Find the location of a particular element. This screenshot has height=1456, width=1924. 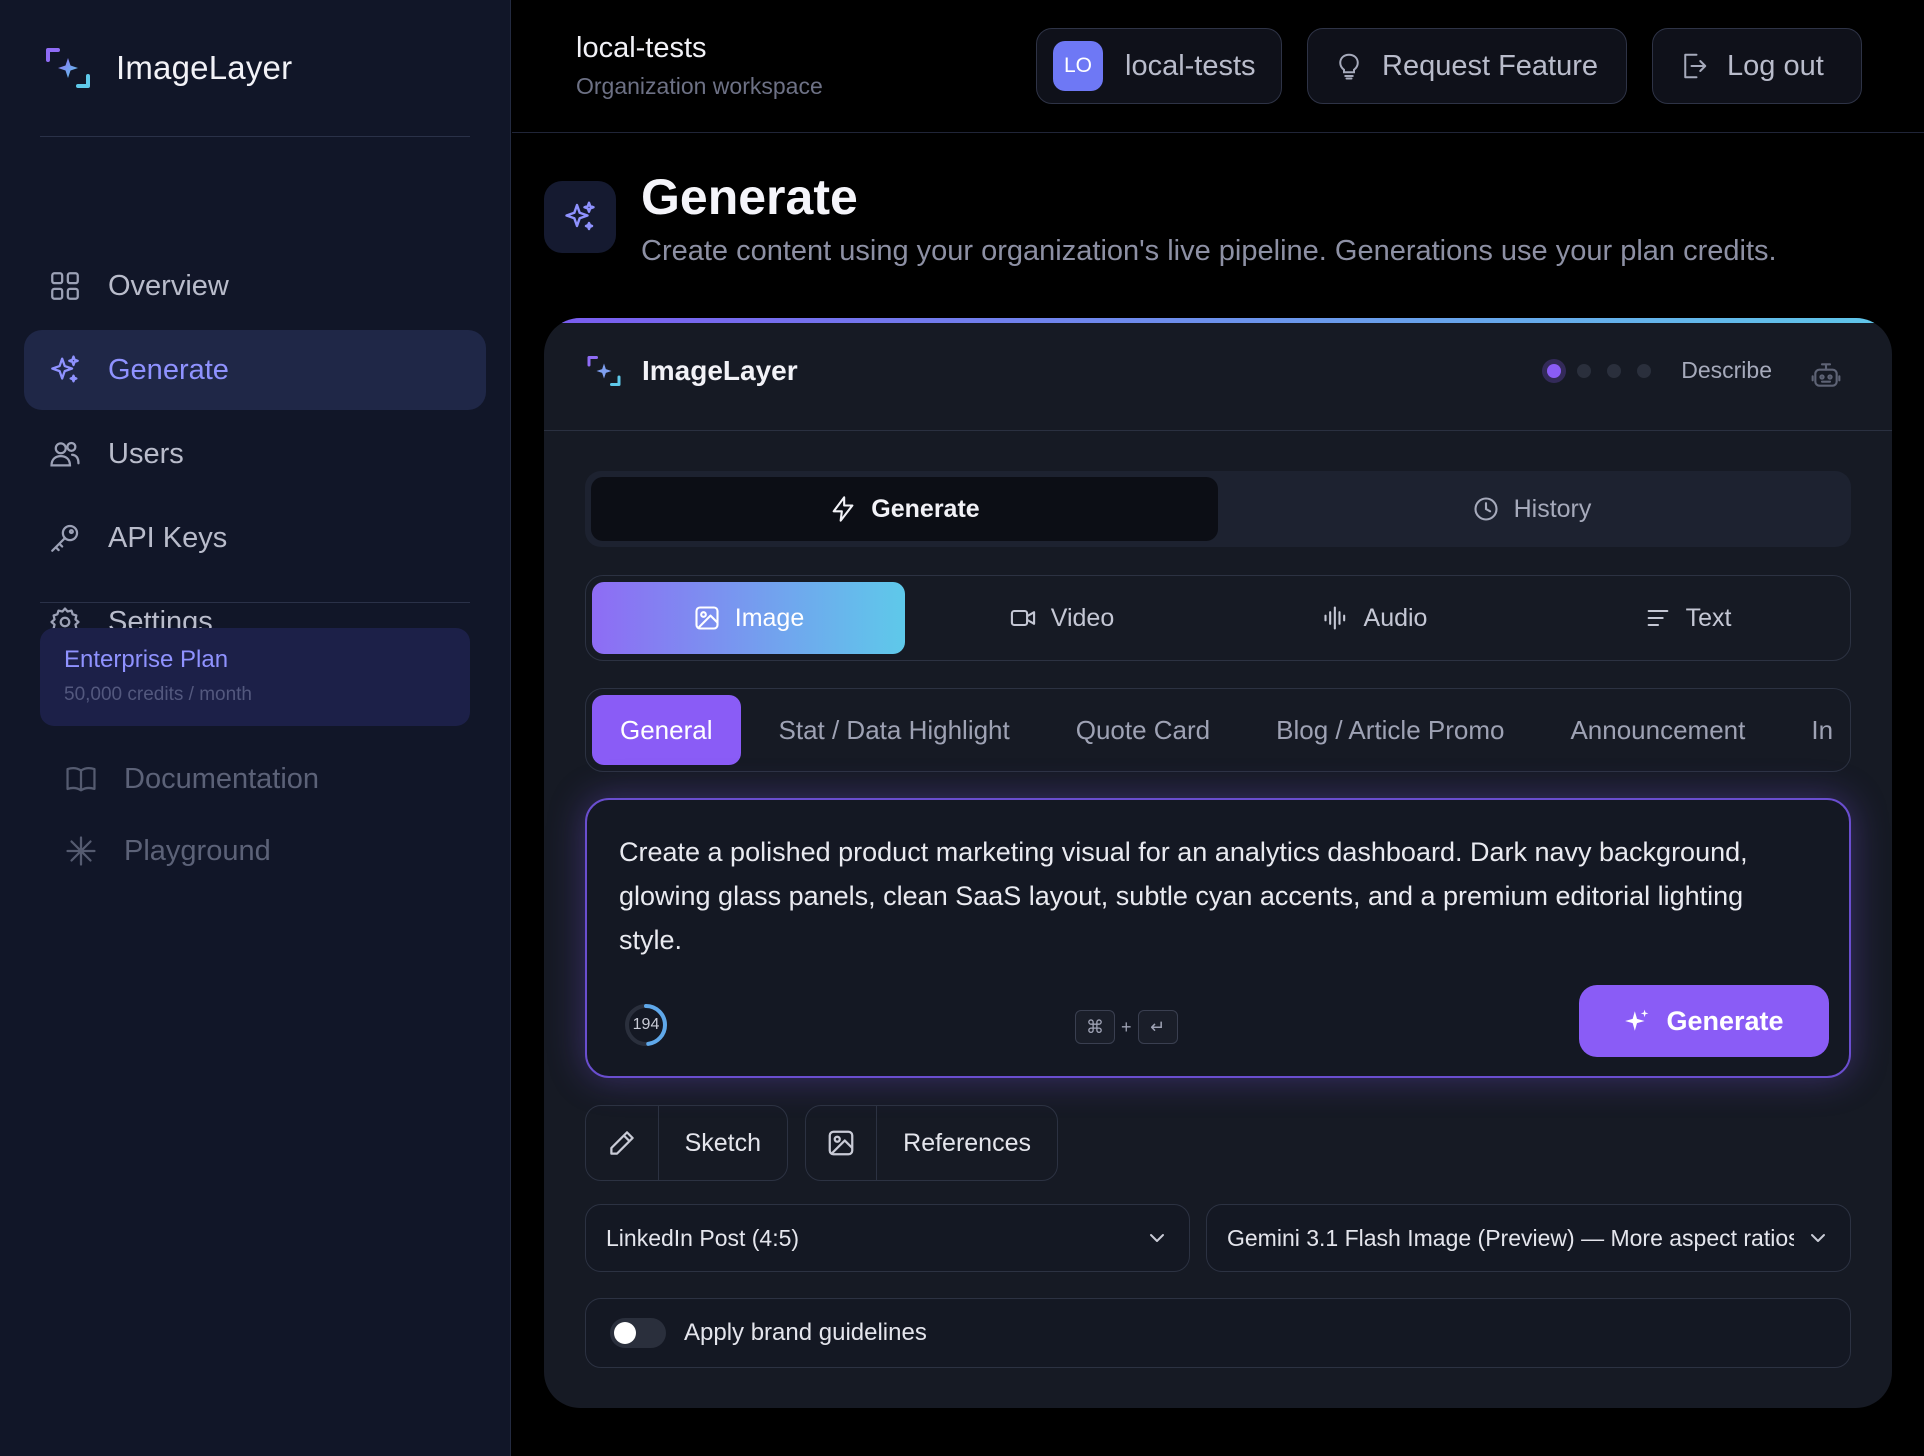

char-count: 194 is located at coordinates (646, 1024).